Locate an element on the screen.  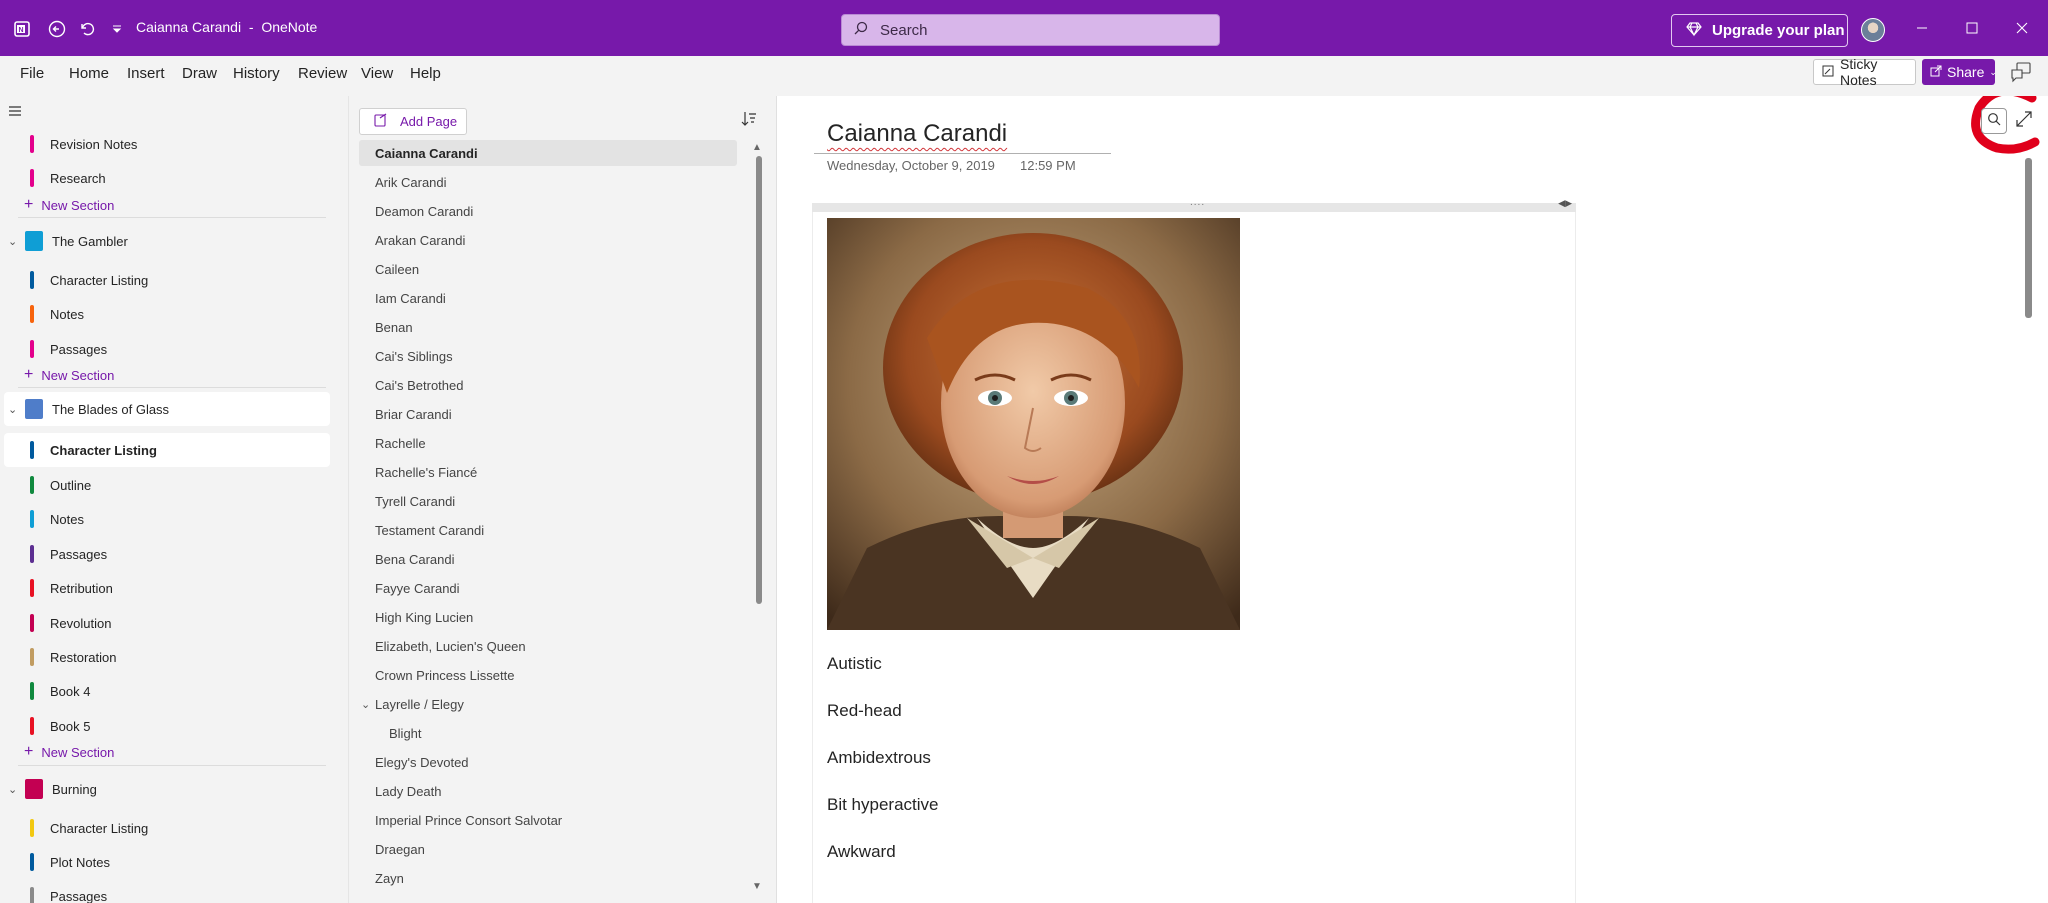
section-plot-notes: Plot Notes is located at coordinates (163, 862).